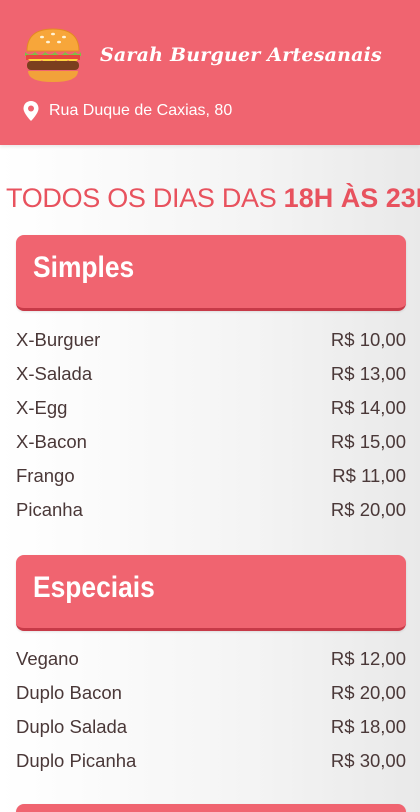 The image size is (420, 812). What do you see at coordinates (42, 407) in the screenshot?
I see `item-name: X-Egg` at bounding box center [42, 407].